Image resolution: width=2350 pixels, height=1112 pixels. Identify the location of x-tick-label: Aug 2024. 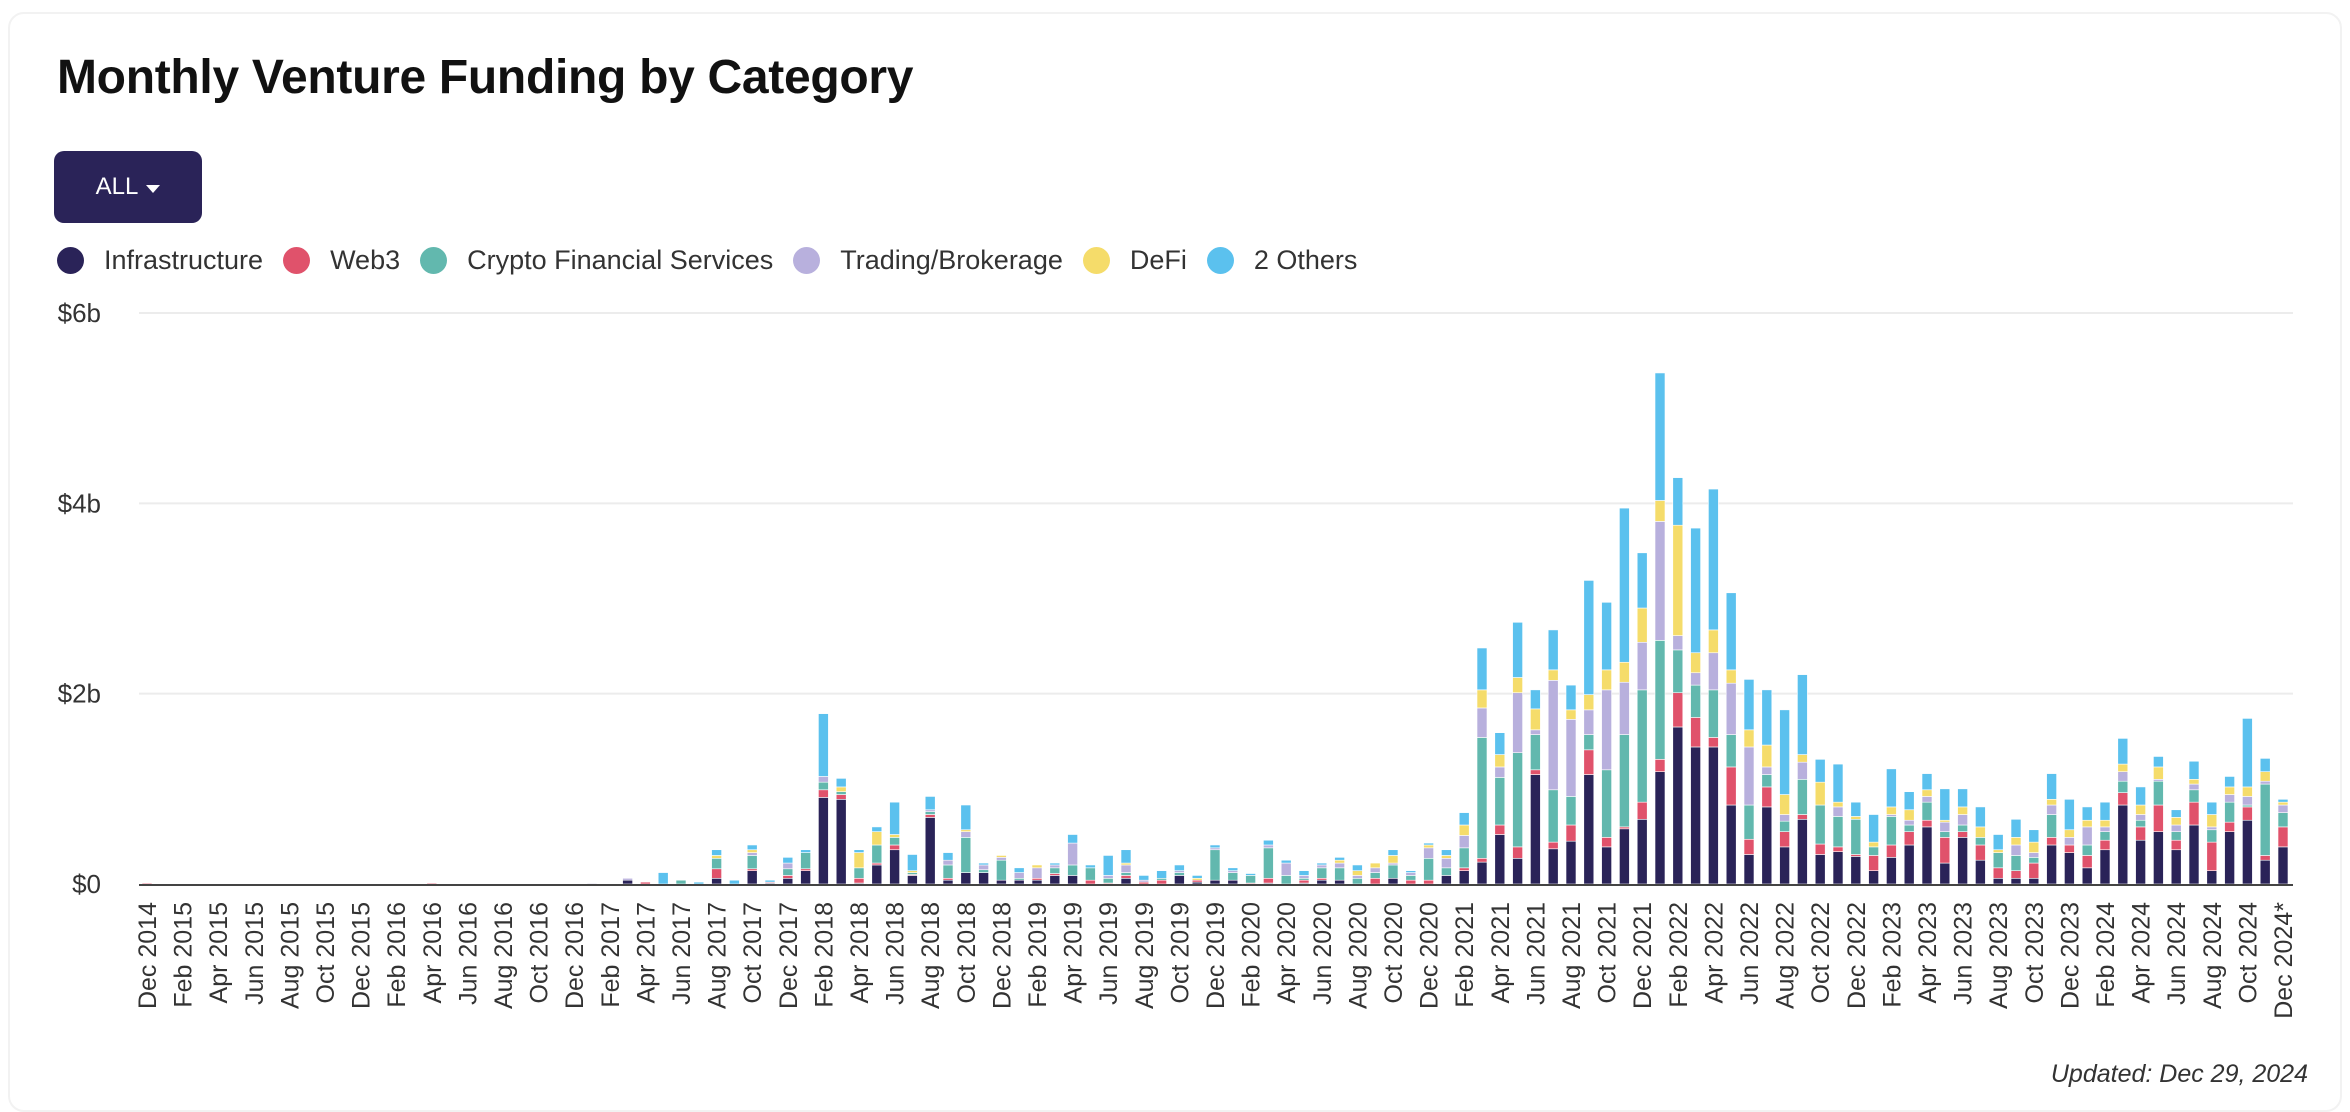
(2213, 955).